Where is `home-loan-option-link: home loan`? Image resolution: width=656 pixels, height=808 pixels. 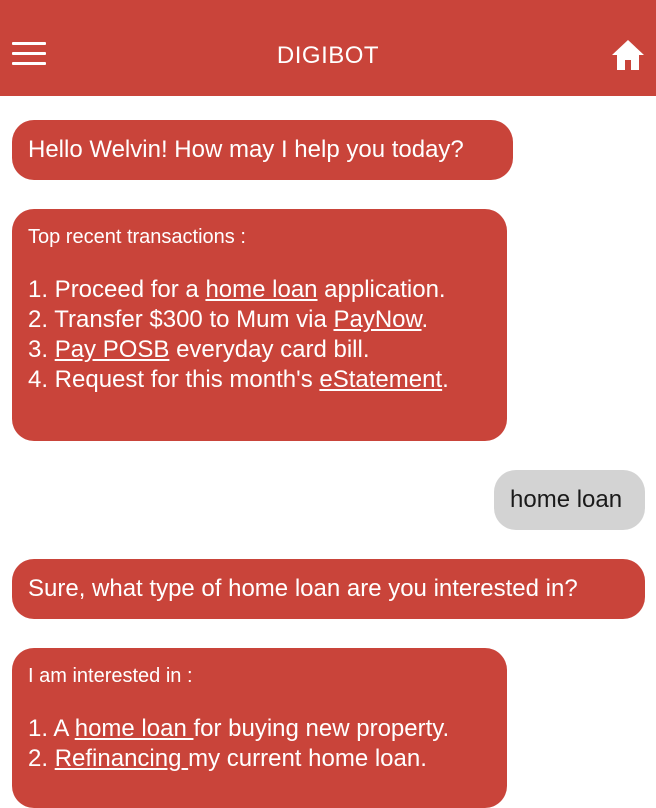 home-loan-option-link: home loan is located at coordinates (134, 728).